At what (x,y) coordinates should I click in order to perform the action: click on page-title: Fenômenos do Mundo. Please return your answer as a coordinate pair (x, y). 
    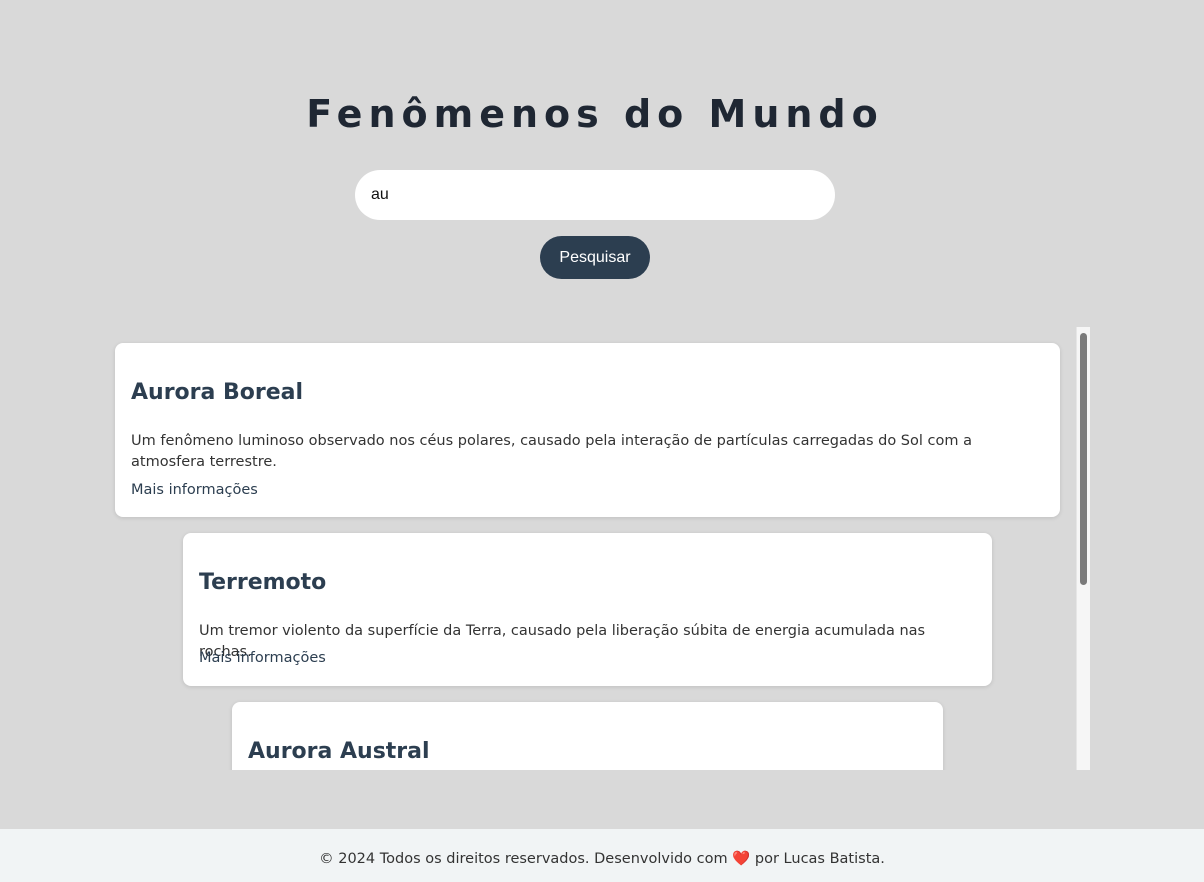
    Looking at the image, I should click on (595, 114).